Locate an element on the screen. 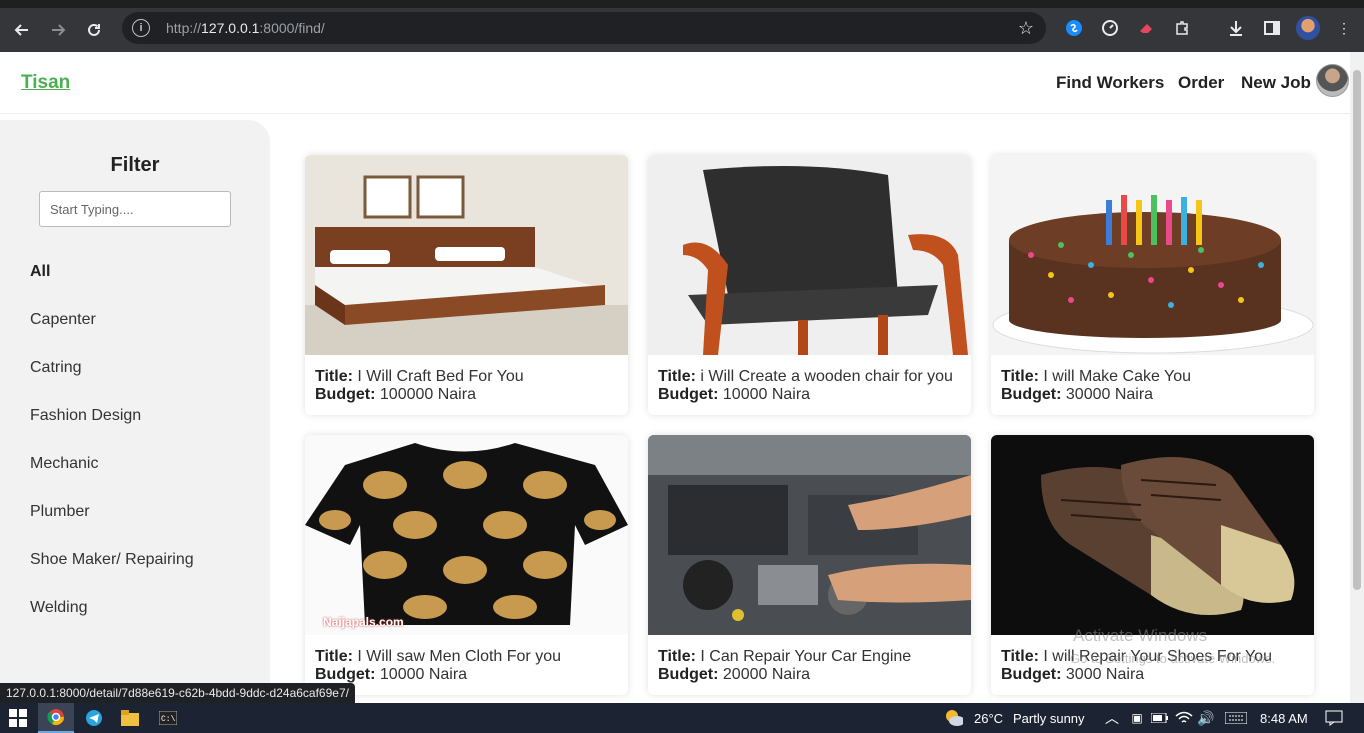  side-panel-icon is located at coordinates (1272, 28).